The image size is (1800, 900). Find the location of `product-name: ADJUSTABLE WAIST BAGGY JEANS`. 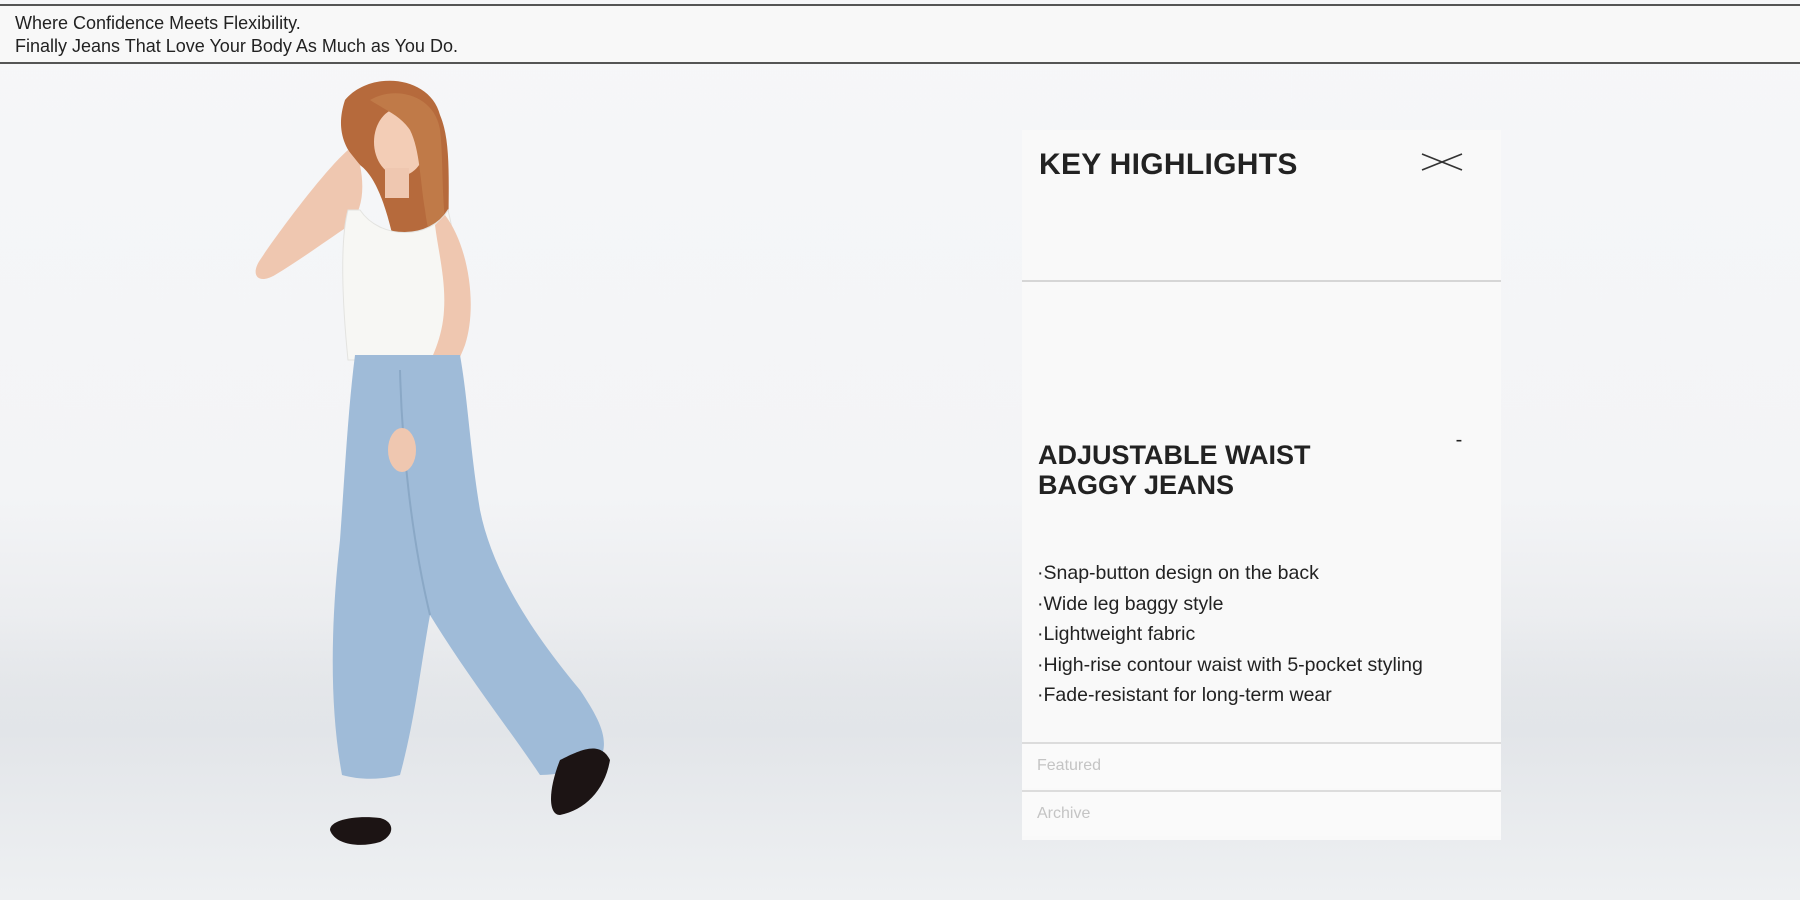

product-name: ADJUSTABLE WAIST BAGGY JEANS is located at coordinates (1174, 470).